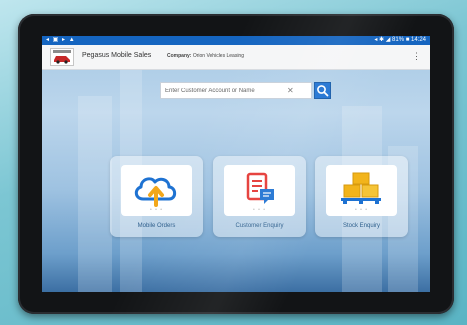  What do you see at coordinates (156, 226) in the screenshot?
I see `tile-label: Mobile Orders` at bounding box center [156, 226].